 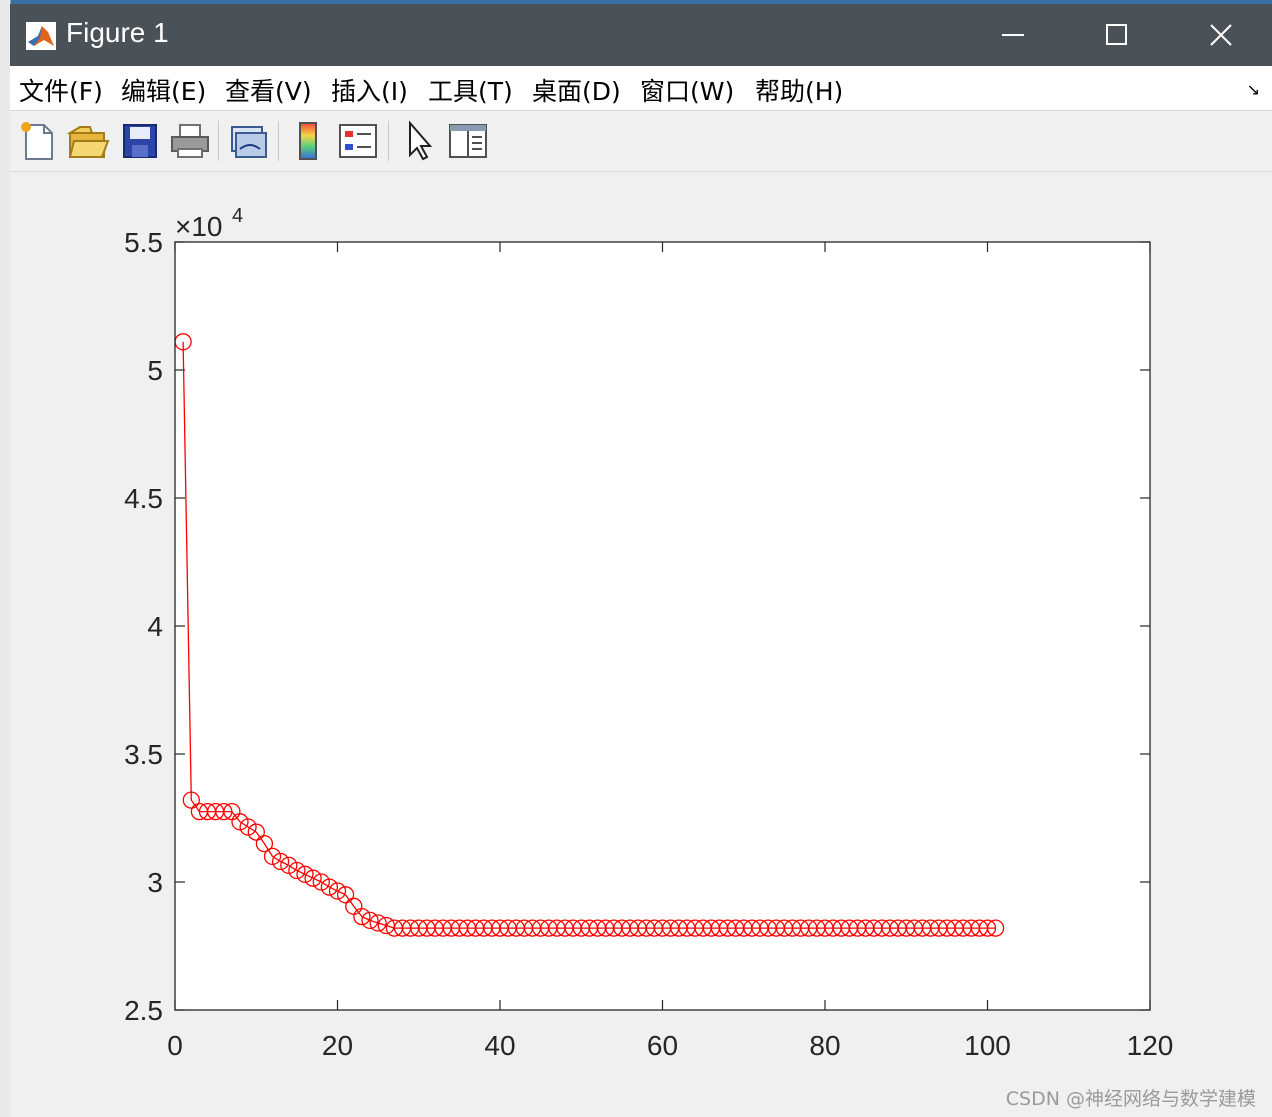 What do you see at coordinates (237, 216) in the screenshot?
I see `y-exponent-power: 4` at bounding box center [237, 216].